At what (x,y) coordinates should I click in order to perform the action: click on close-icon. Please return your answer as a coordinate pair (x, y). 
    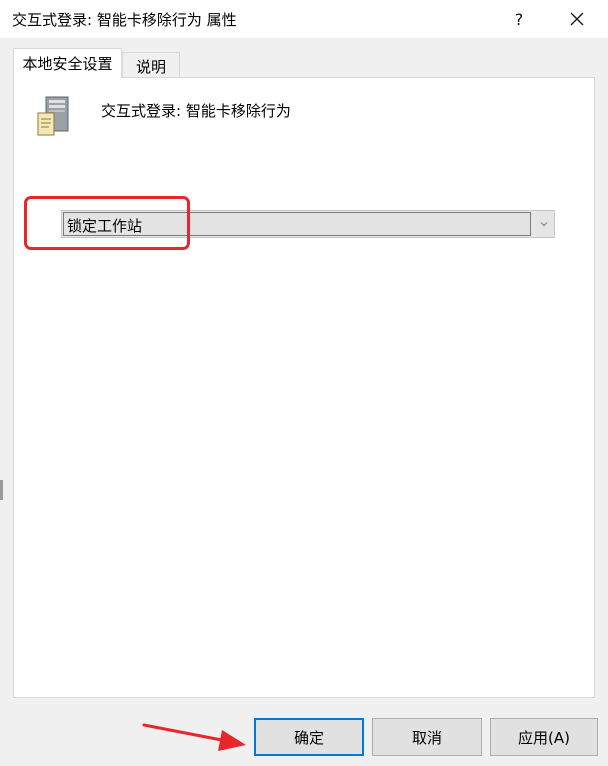
    Looking at the image, I should click on (577, 19).